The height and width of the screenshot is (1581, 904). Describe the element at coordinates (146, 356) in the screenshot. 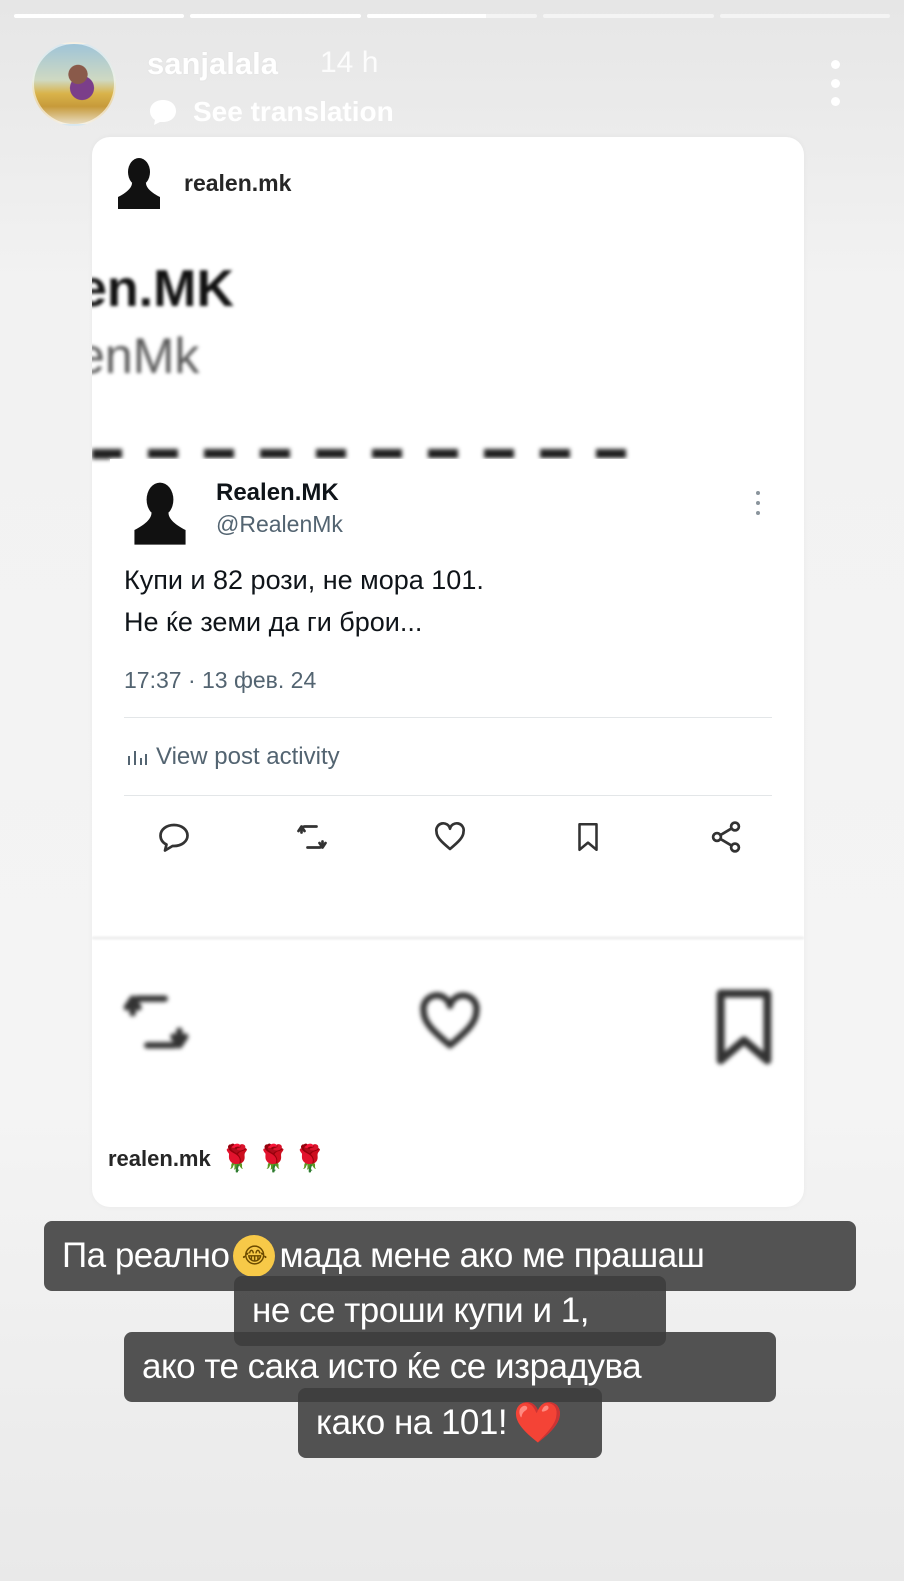

I see `blurred-handle: lenMk` at that location.